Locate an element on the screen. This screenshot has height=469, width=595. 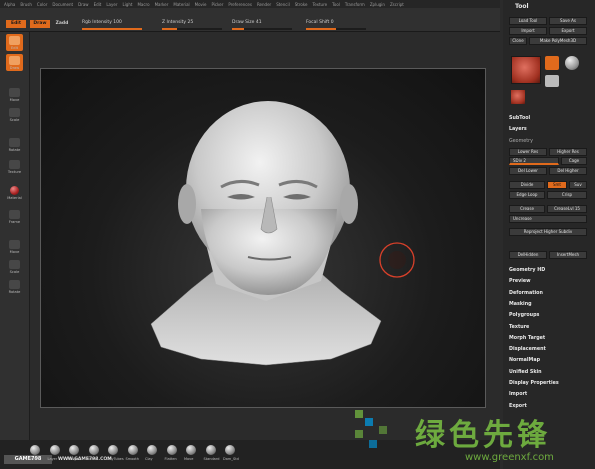
scale-mode-button: Scale is located at coordinates (14, 114).